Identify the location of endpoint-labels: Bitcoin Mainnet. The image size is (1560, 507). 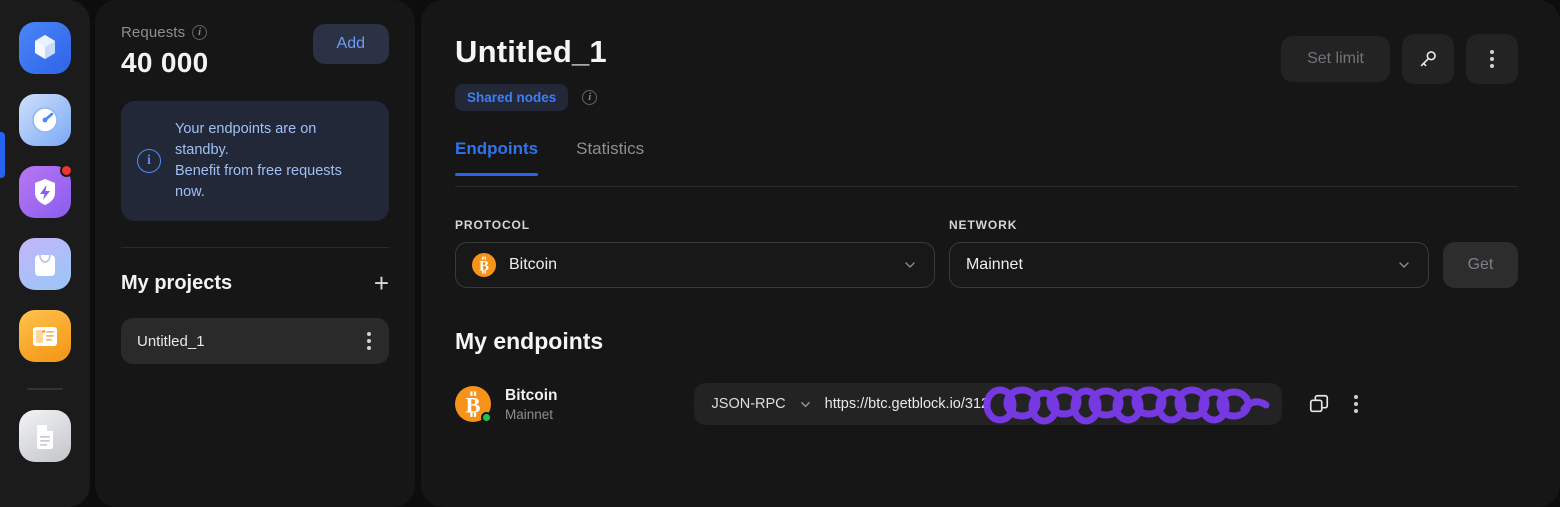
(531, 404).